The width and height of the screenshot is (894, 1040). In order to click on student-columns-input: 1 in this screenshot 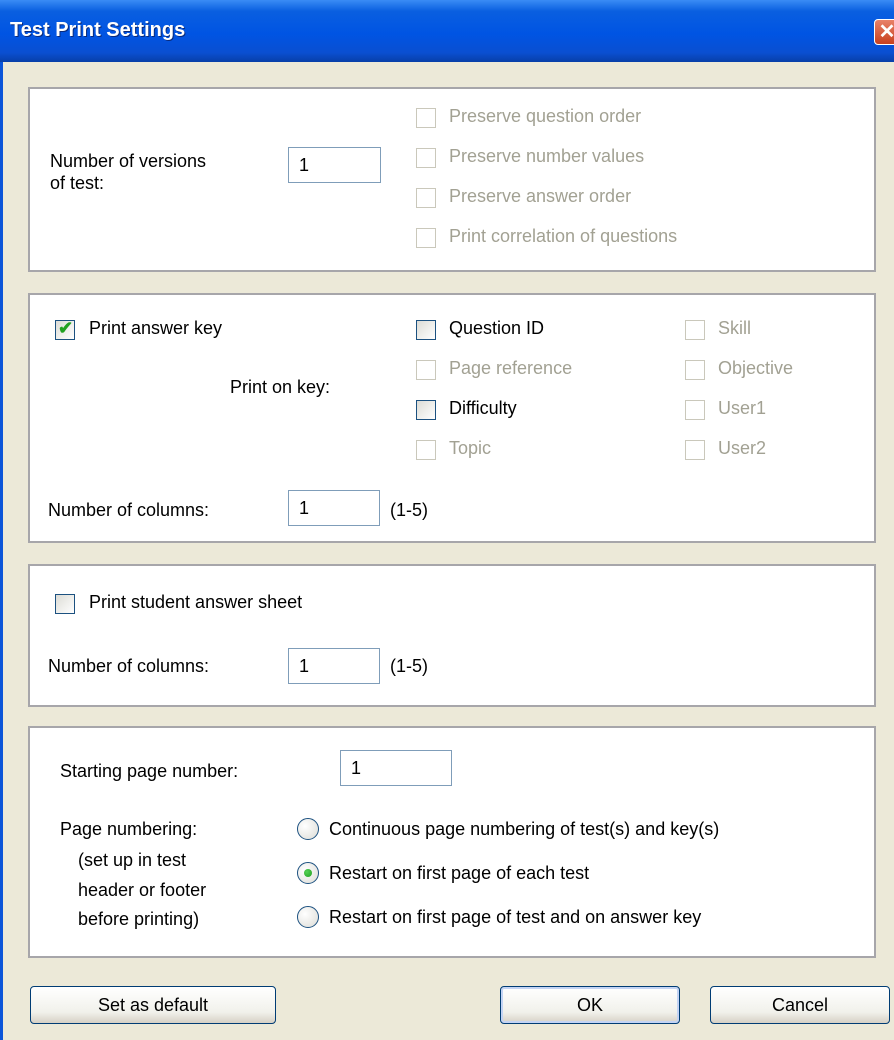, I will do `click(334, 666)`.